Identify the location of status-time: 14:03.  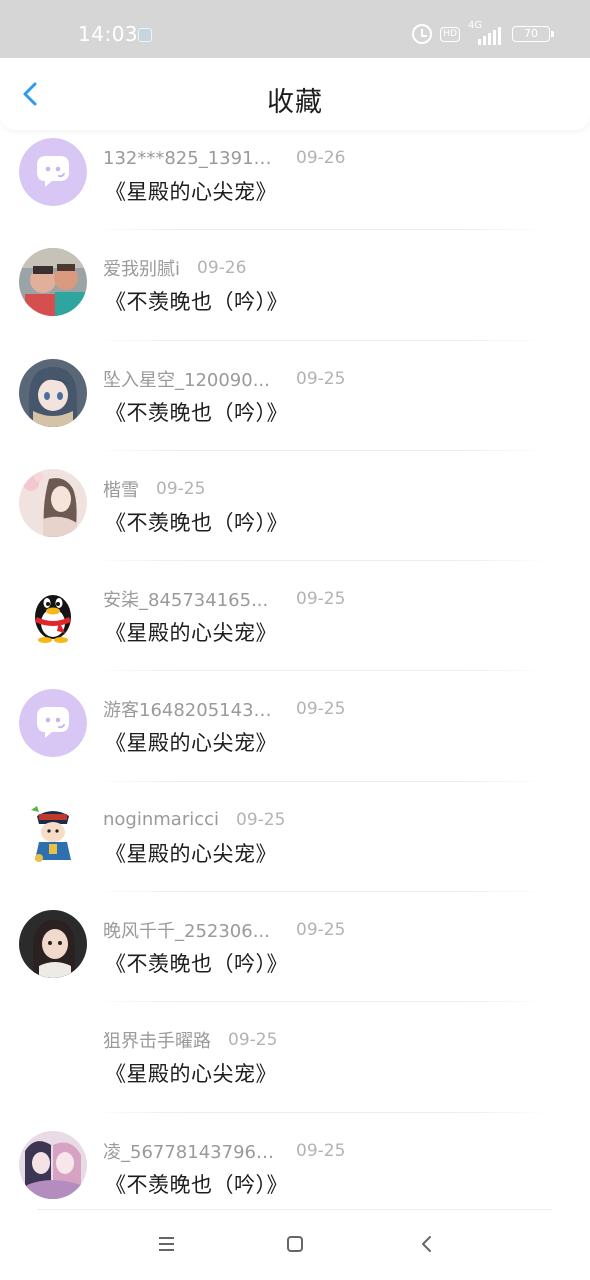
(108, 34).